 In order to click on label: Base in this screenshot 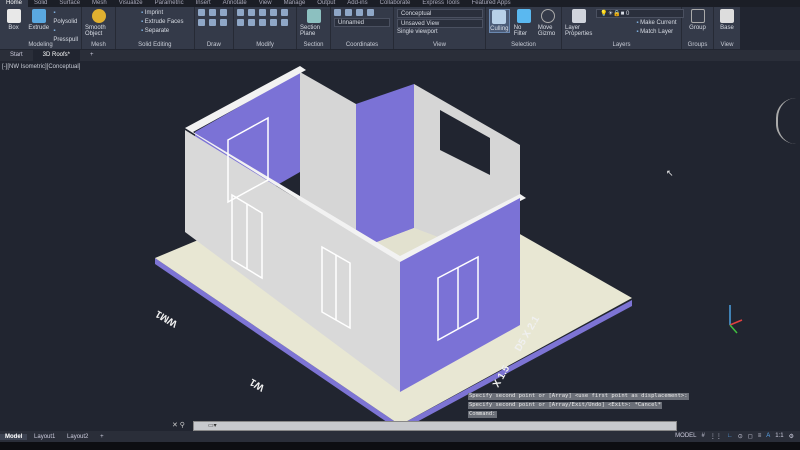, I will do `click(727, 28)`.